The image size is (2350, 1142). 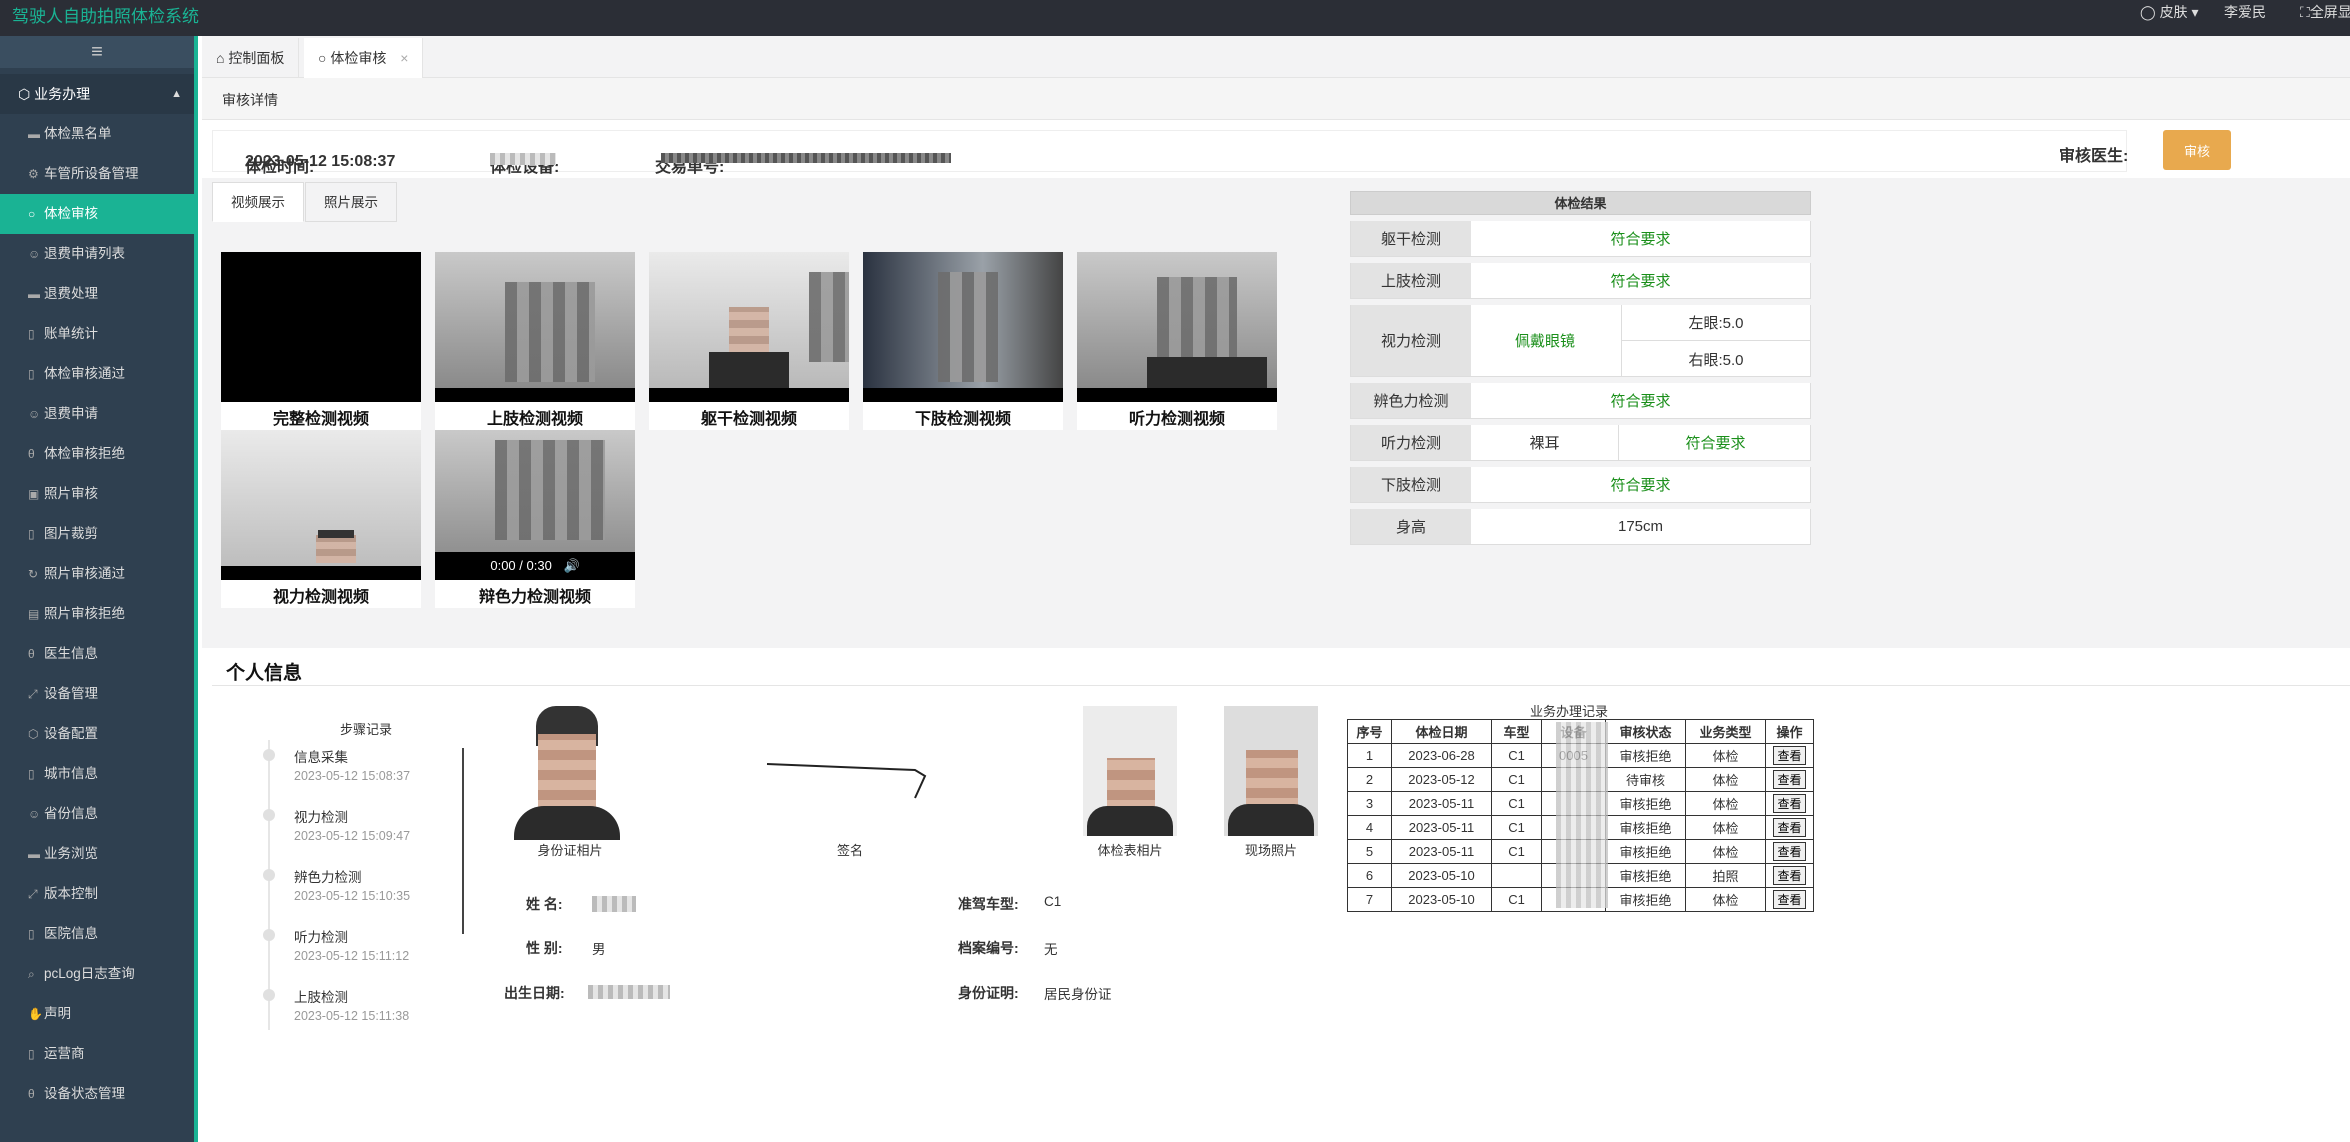 I want to click on pixelated-face, so click(x=336, y=549).